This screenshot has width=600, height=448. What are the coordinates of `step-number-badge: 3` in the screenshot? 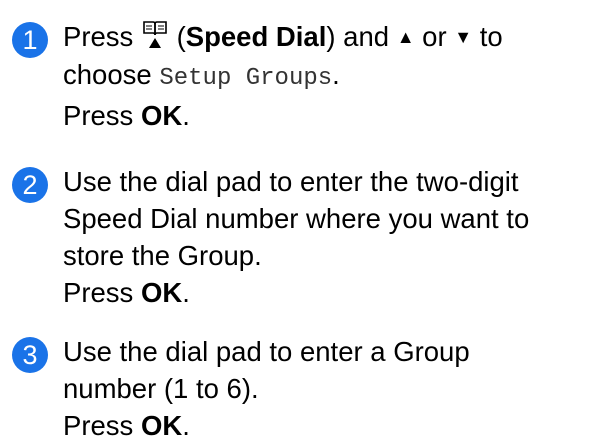 It's located at (30, 355).